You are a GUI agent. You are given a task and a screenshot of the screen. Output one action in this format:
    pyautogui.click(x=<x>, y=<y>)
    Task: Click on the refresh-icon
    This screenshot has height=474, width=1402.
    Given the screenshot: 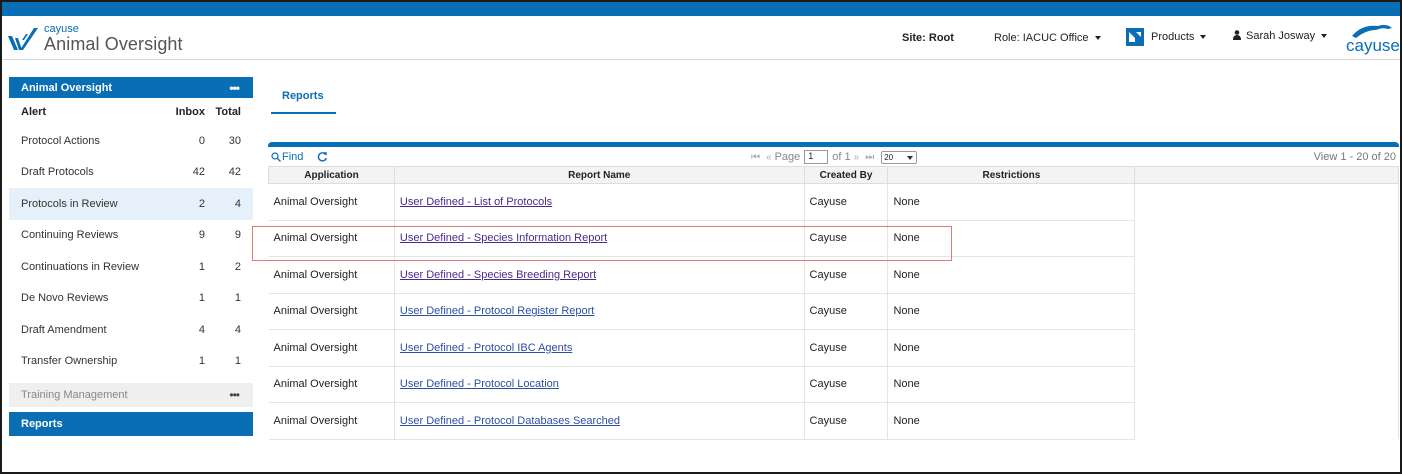 What is the action you would take?
    pyautogui.click(x=322, y=157)
    